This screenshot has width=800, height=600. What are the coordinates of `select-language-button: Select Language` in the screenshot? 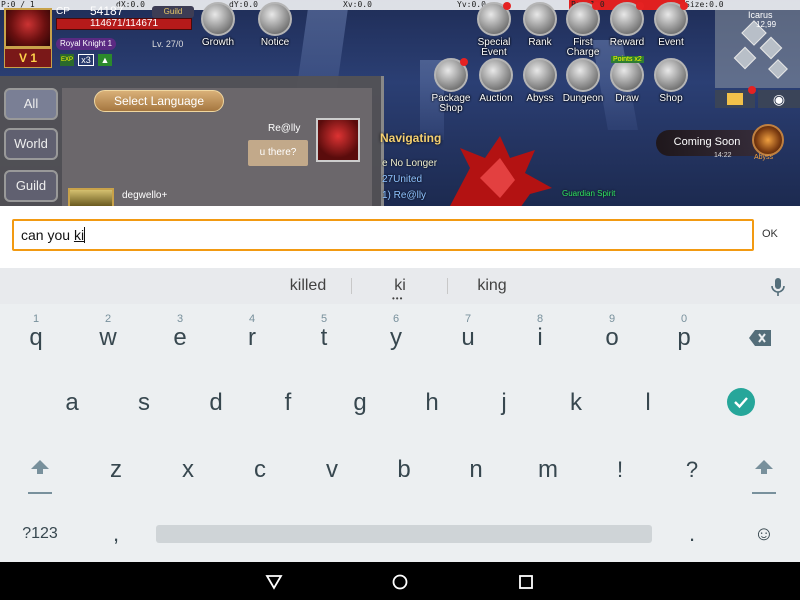 It's located at (159, 101).